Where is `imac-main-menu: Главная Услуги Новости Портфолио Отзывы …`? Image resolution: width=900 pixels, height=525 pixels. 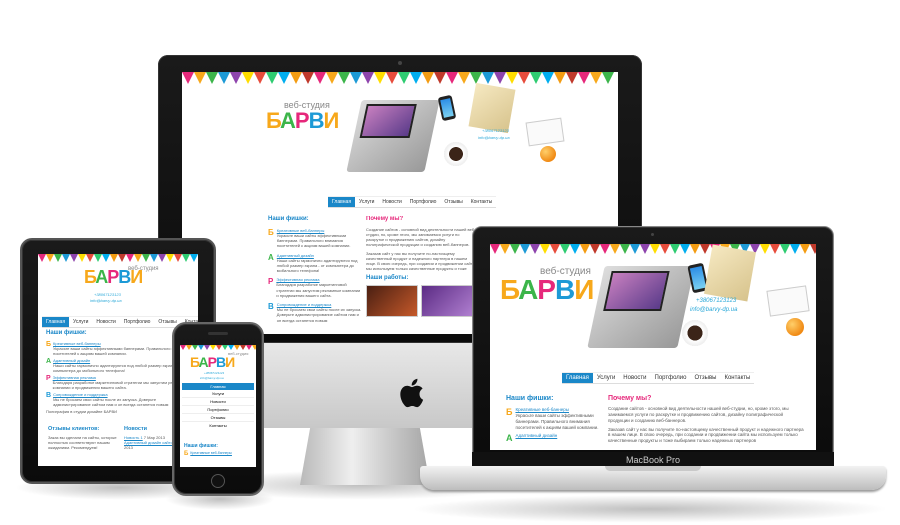 imac-main-menu: Главная Услуги Новости Портфолио Отзывы … is located at coordinates (412, 202).